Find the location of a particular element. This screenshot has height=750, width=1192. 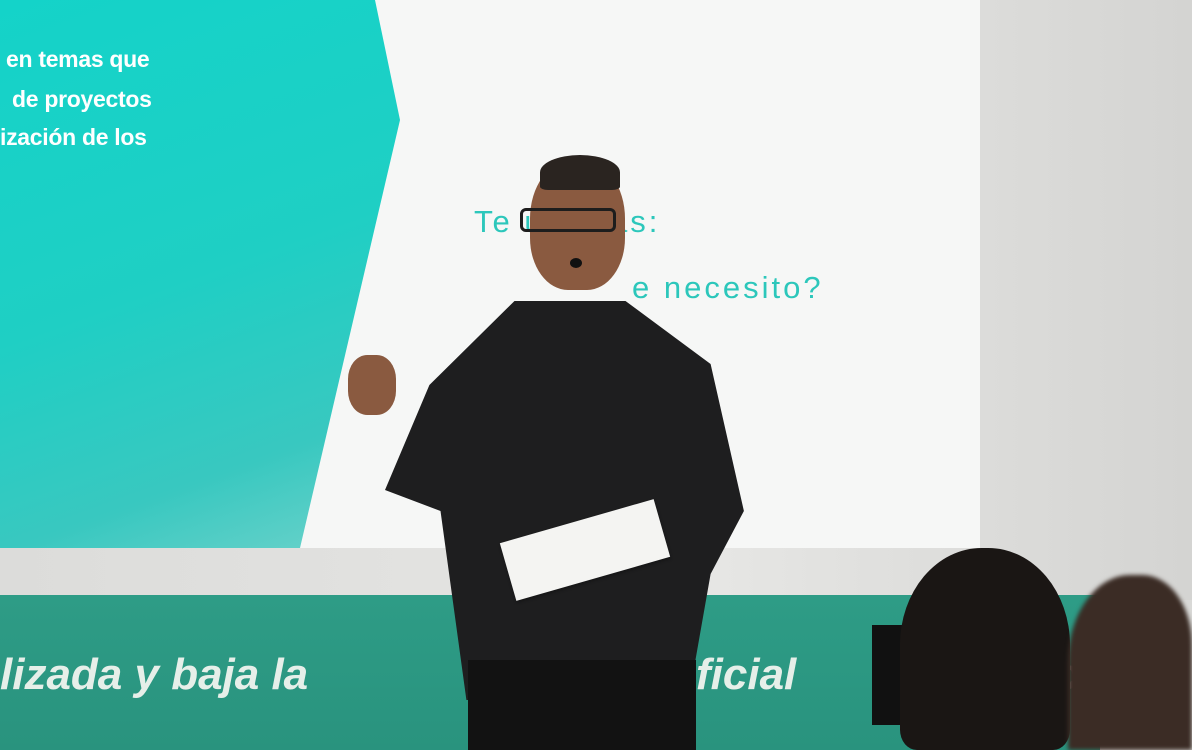

slide-main-line-2: e necesito? is located at coordinates (728, 287).